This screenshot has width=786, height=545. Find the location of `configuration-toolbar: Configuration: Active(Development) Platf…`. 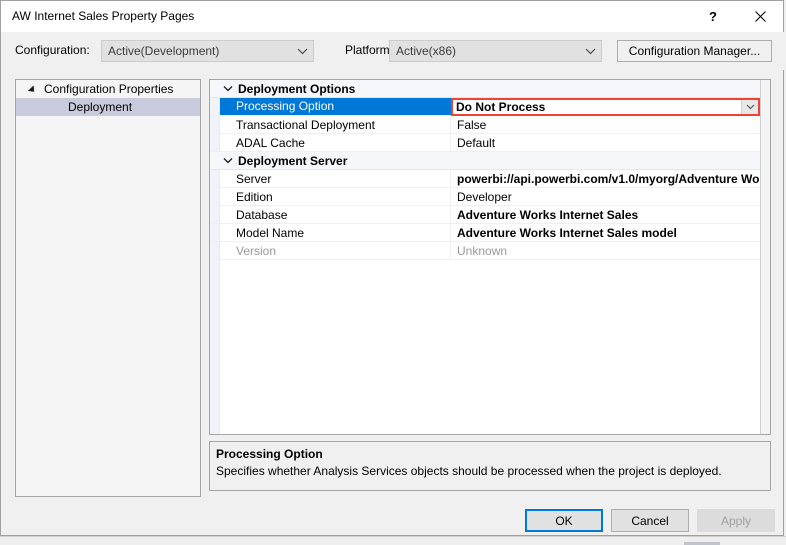

configuration-toolbar: Configuration: Active(Development) Platf… is located at coordinates (393, 51).